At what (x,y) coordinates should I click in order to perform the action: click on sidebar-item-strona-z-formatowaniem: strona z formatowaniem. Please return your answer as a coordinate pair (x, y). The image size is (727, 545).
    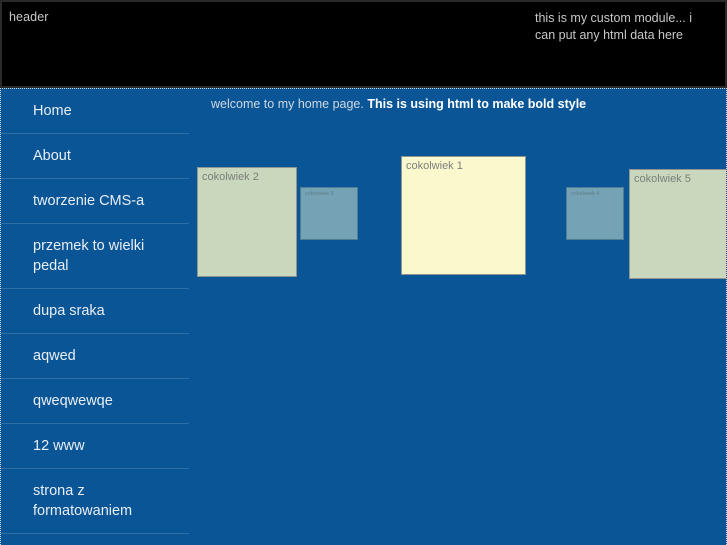
    Looking at the image, I should click on (95, 501).